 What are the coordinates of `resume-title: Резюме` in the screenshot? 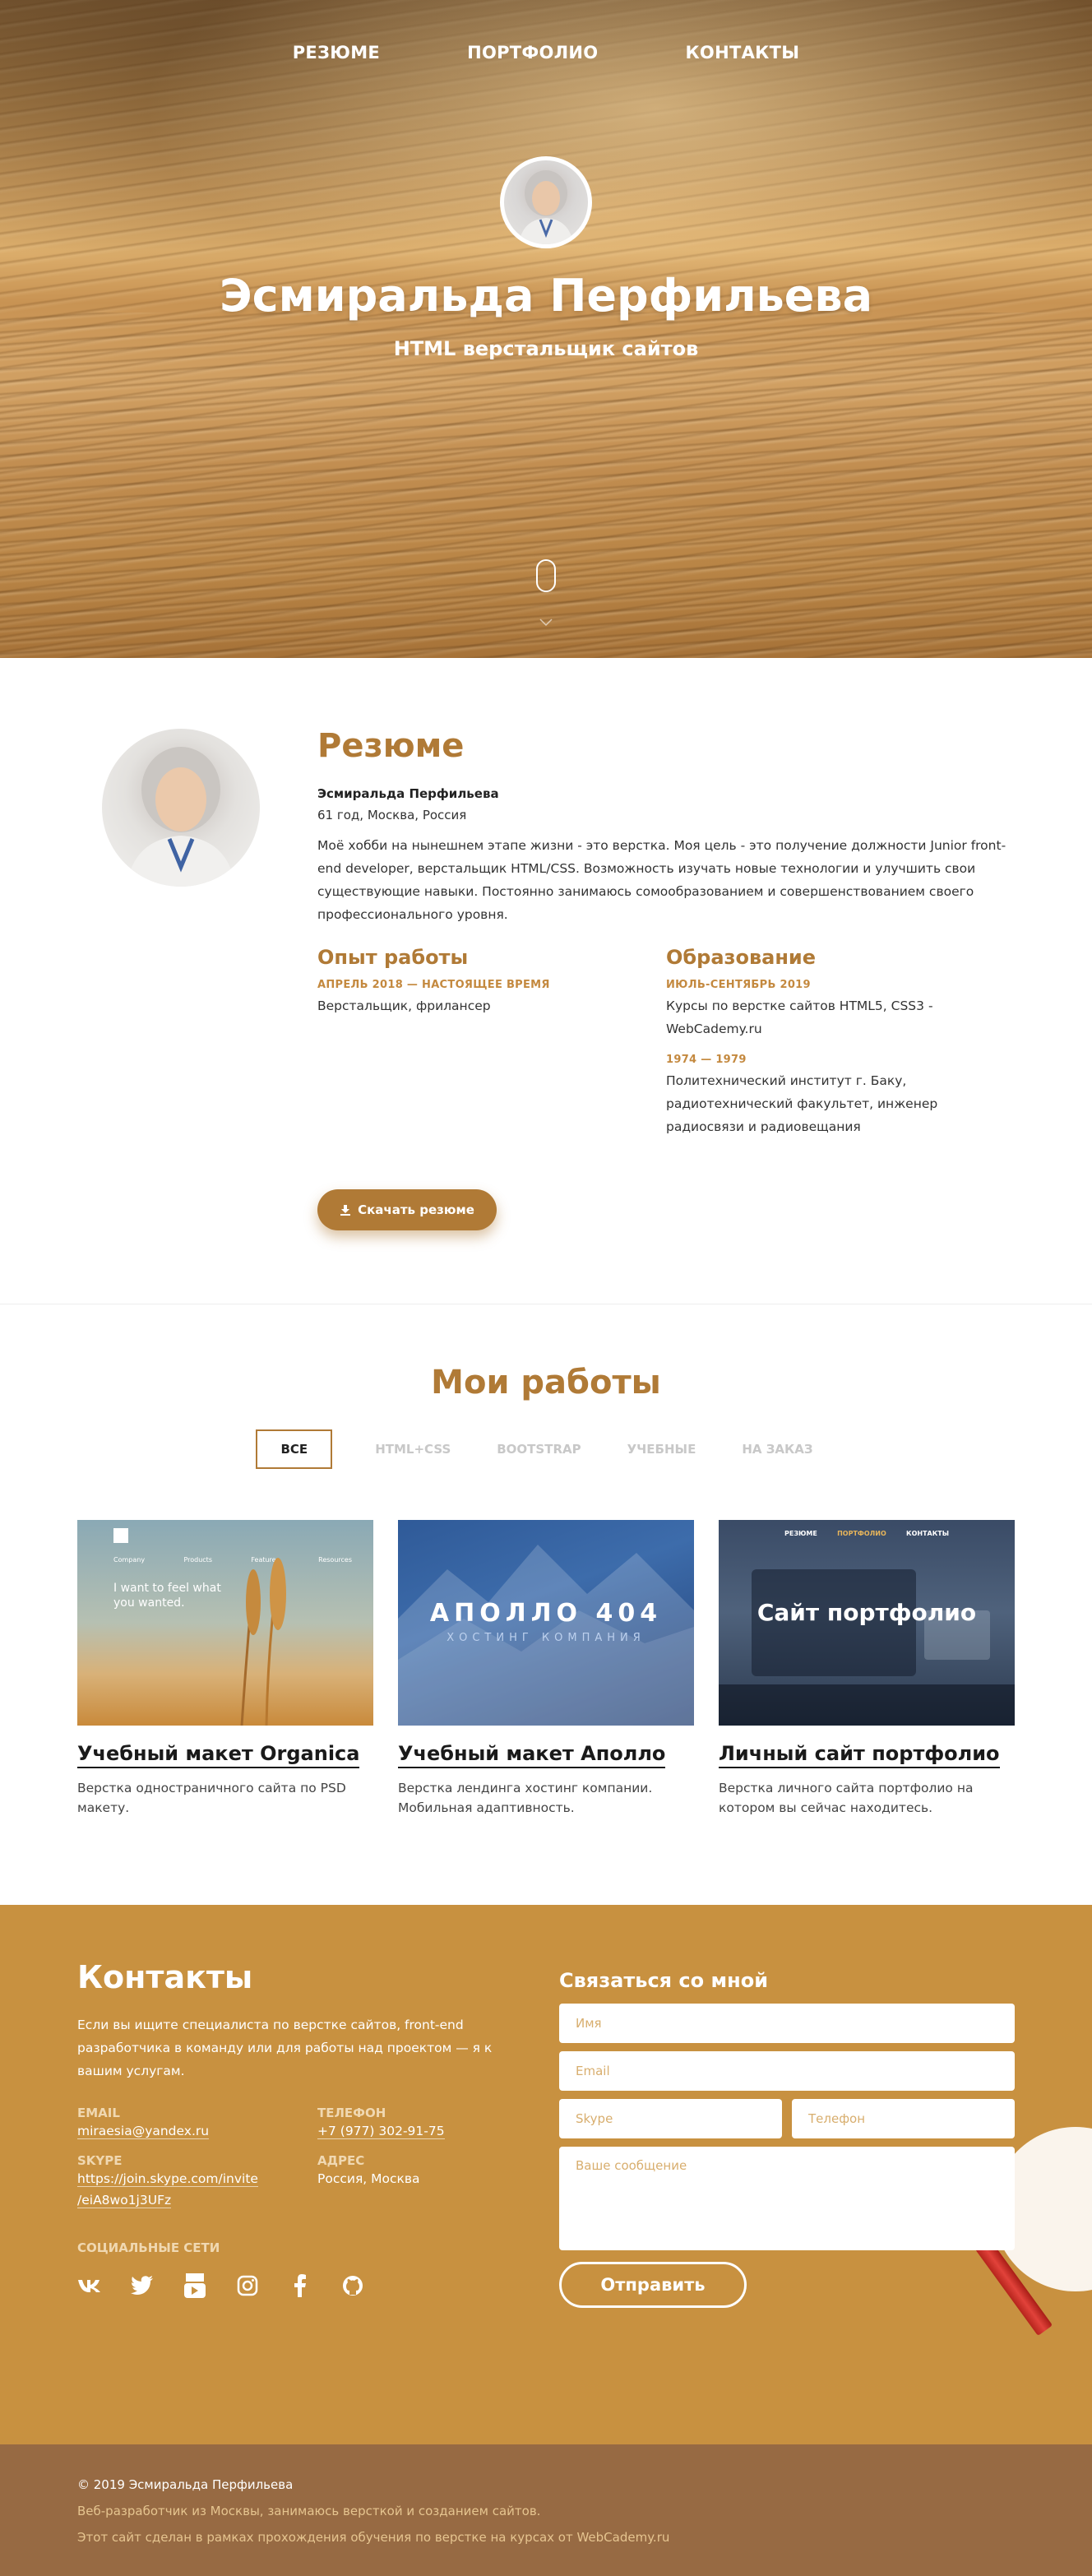 It's located at (391, 746).